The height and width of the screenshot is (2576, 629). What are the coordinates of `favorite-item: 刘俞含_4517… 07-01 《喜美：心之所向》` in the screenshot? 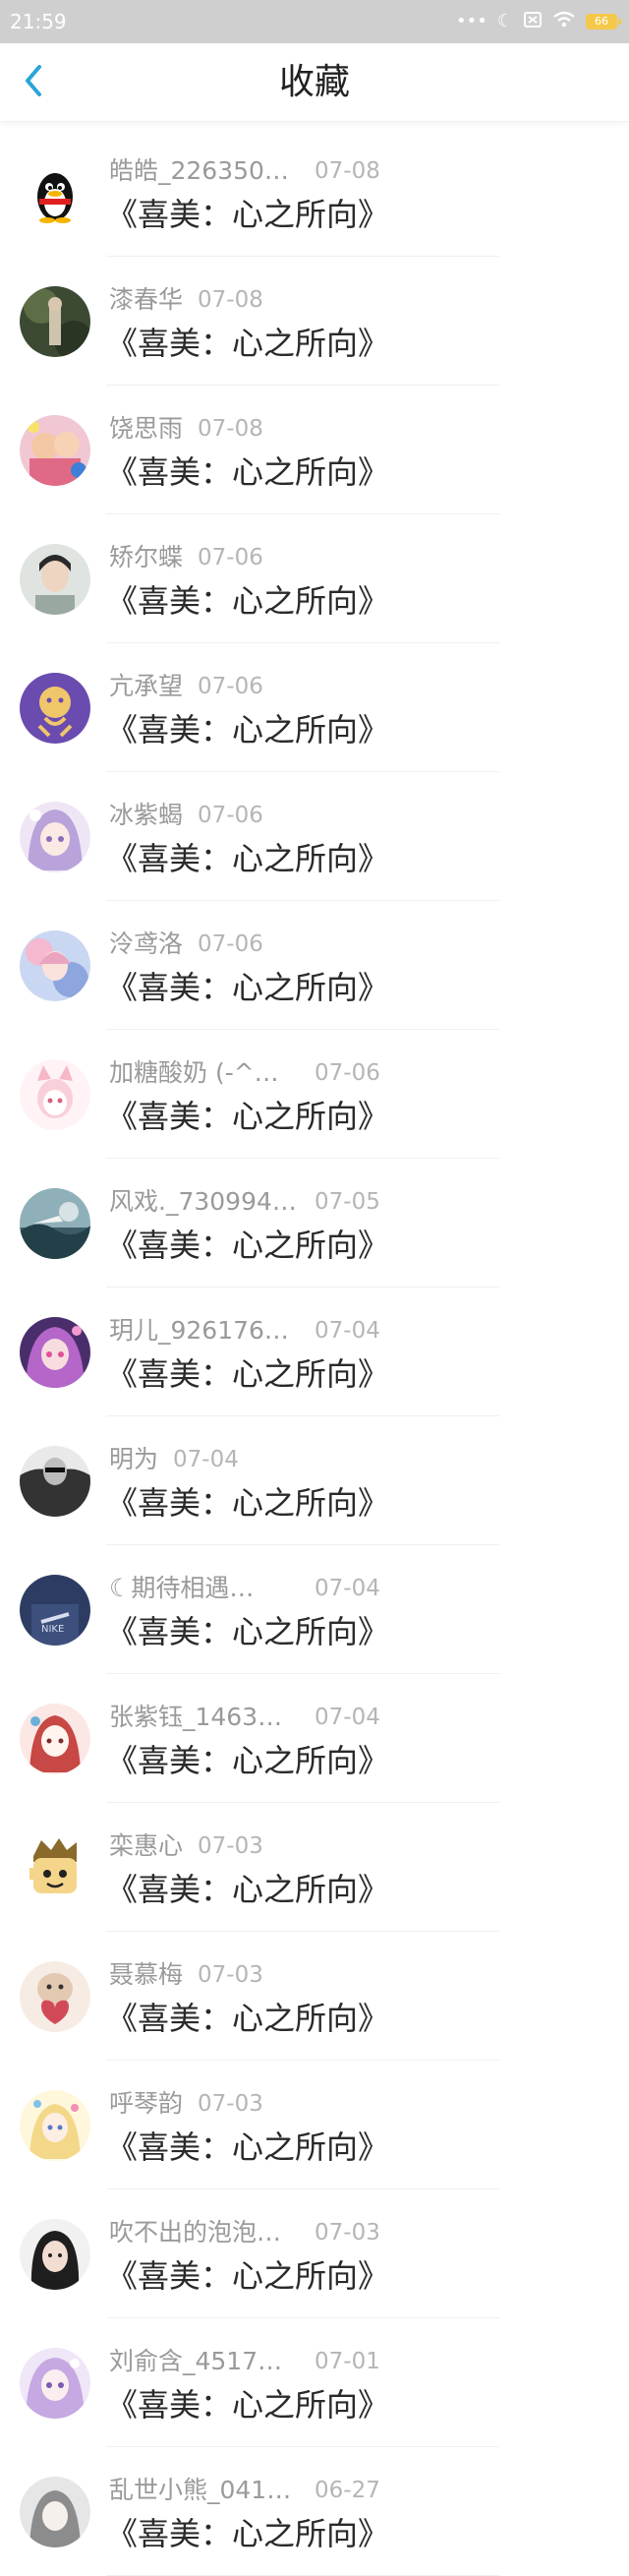 It's located at (314, 2382).